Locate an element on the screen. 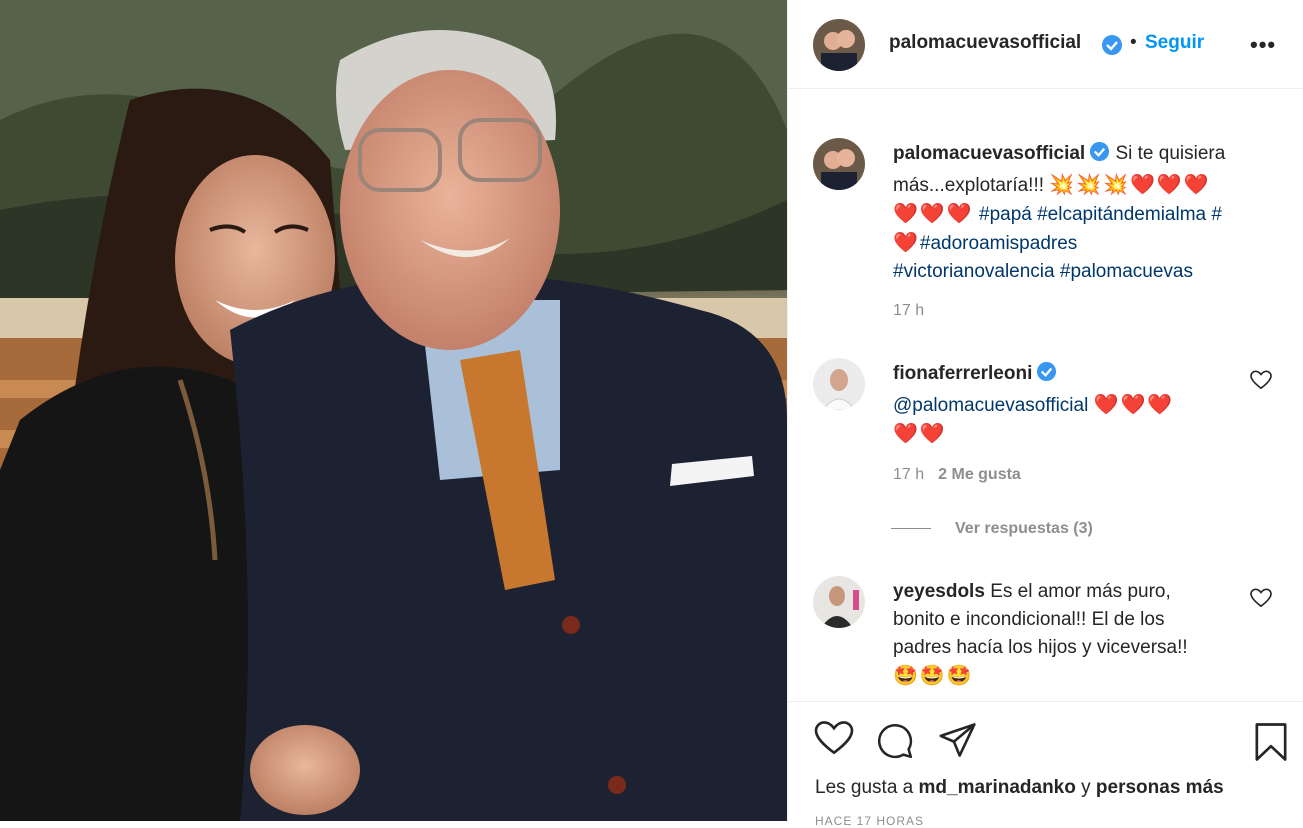 The height and width of the screenshot is (828, 1303). likes-prefix: Les gusta a is located at coordinates (864, 787).